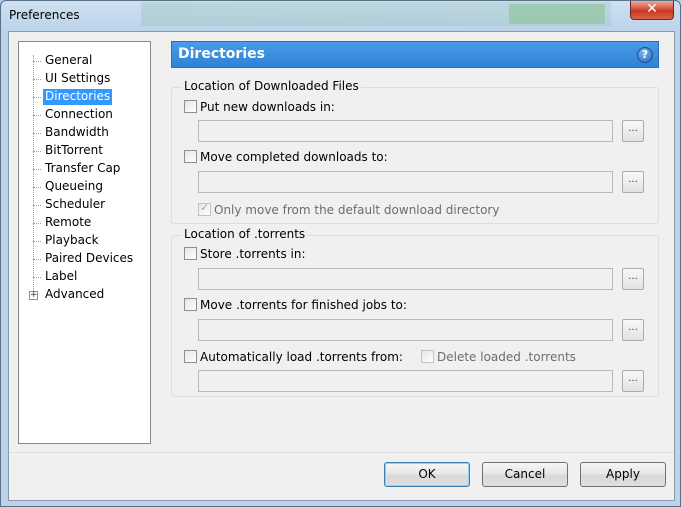 The image size is (681, 507). Describe the element at coordinates (271, 86) in the screenshot. I see `group-title-downloaded-files: Location of Downloaded Files` at that location.